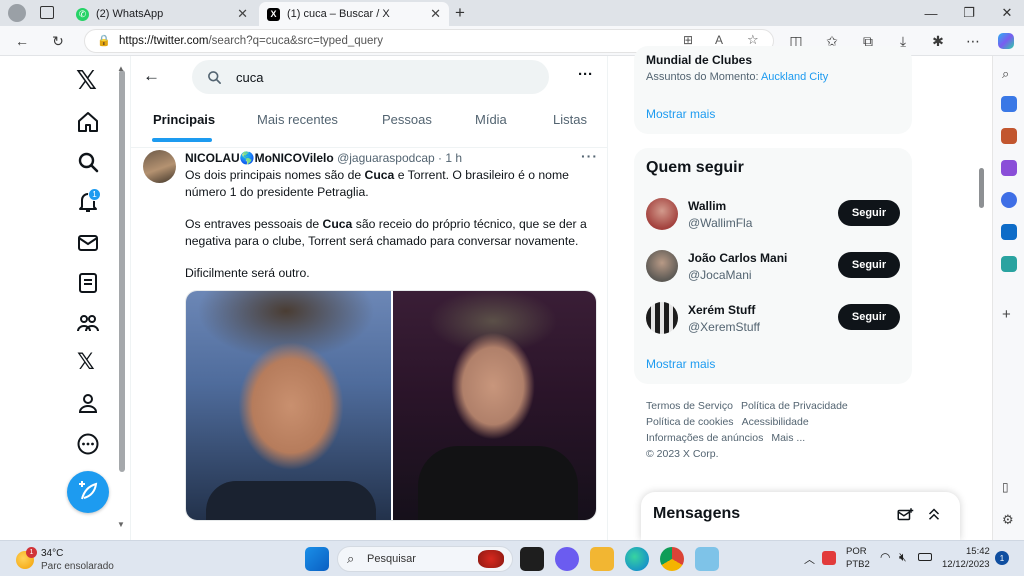  What do you see at coordinates (121, 524) in the screenshot?
I see `scroll-down-arrow-icon: ▼` at bounding box center [121, 524].